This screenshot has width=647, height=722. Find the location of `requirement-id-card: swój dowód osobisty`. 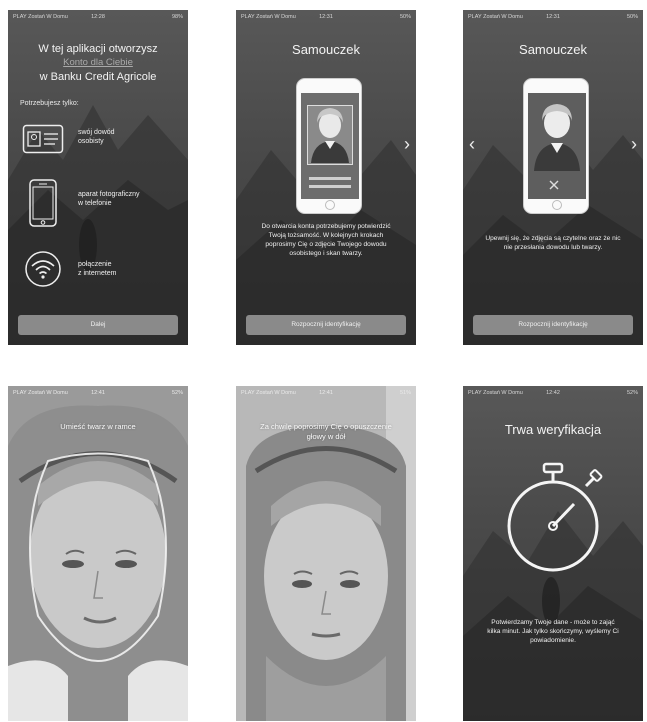

requirement-id-card: swój dowód osobisty is located at coordinates (68, 139).